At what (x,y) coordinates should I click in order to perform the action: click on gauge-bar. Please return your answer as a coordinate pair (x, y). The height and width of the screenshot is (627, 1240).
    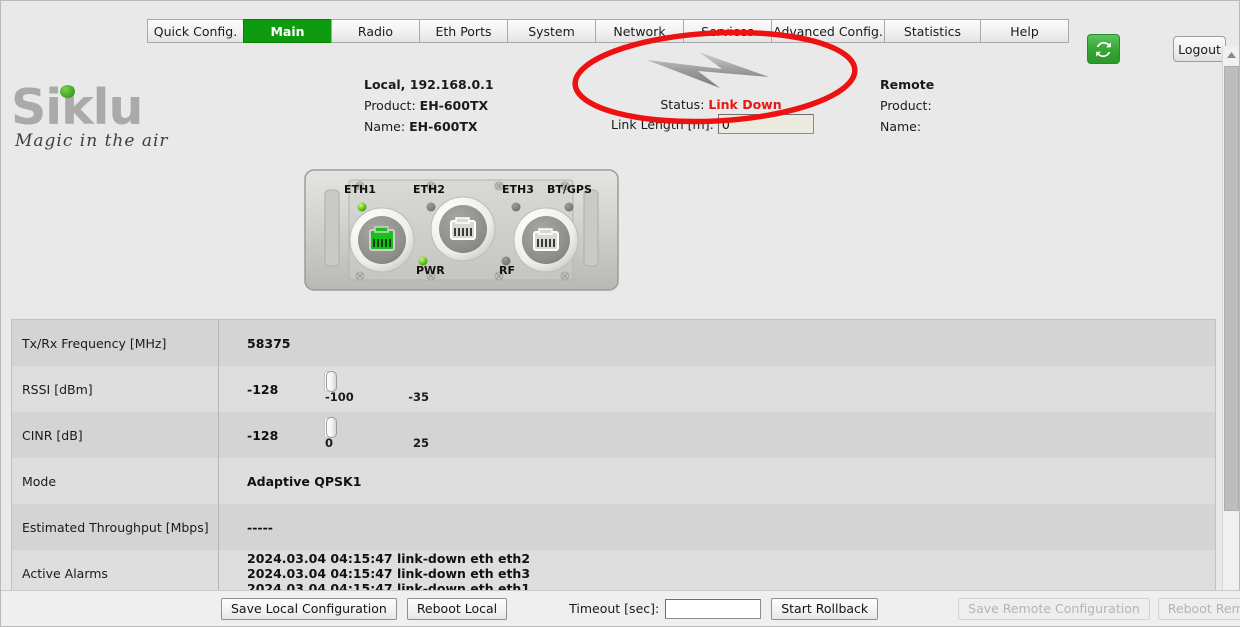
    Looking at the image, I should click on (331, 381).